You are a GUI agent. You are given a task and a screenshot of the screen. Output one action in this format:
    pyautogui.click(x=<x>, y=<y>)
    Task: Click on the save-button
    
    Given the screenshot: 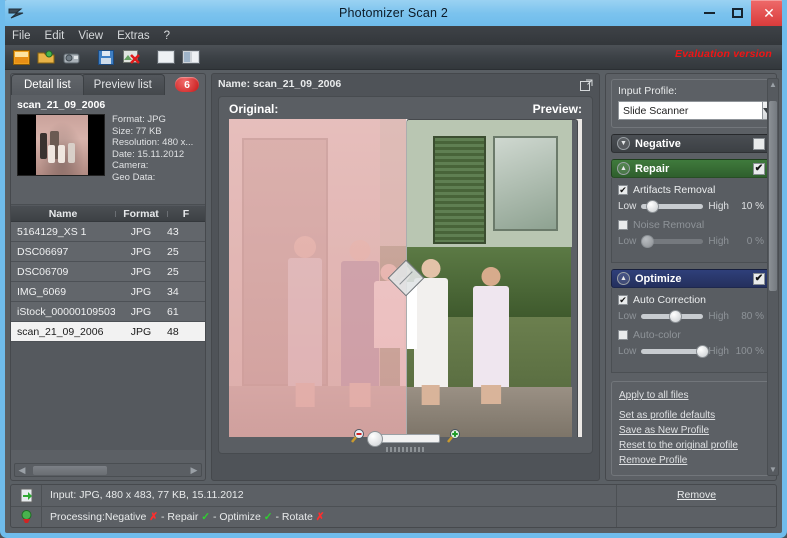 What is the action you would take?
    pyautogui.click(x=106, y=57)
    